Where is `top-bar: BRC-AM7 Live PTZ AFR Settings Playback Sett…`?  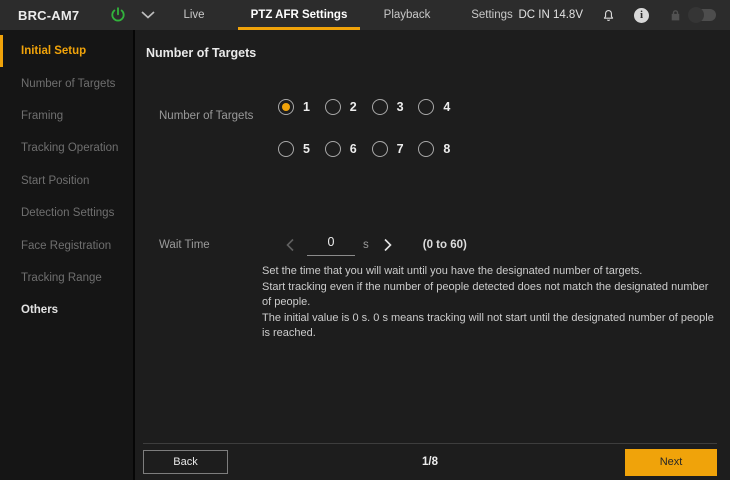
top-bar: BRC-AM7 Live PTZ AFR Settings Playback Sett… is located at coordinates (365, 15).